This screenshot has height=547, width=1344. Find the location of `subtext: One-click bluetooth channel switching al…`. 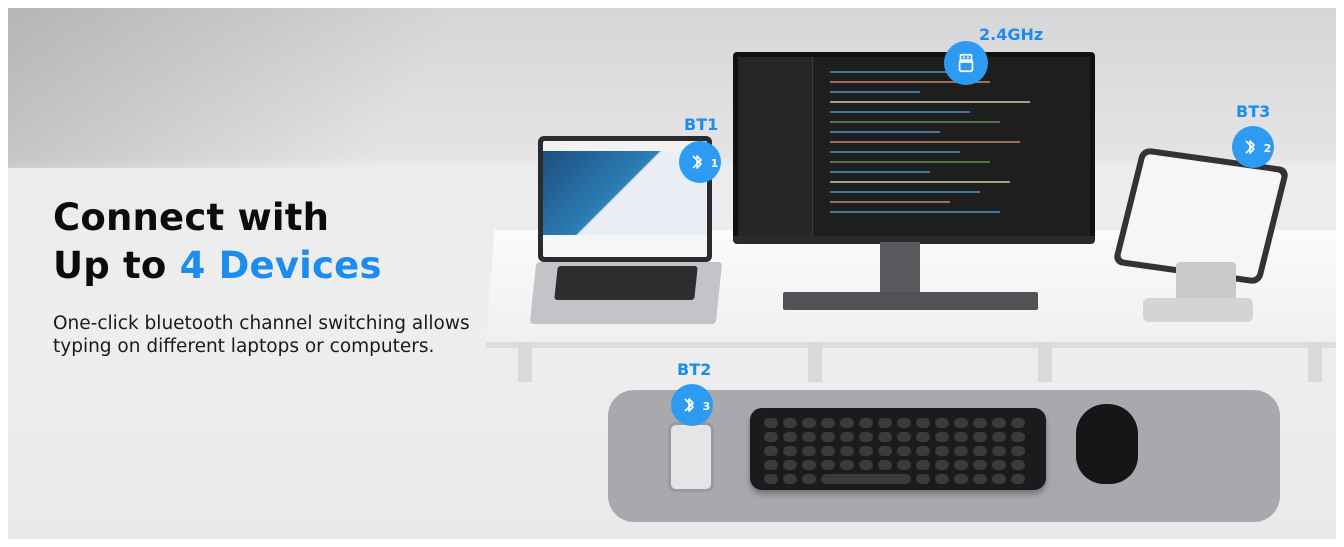

subtext: One-click bluetooth channel switching al… is located at coordinates (261, 335).